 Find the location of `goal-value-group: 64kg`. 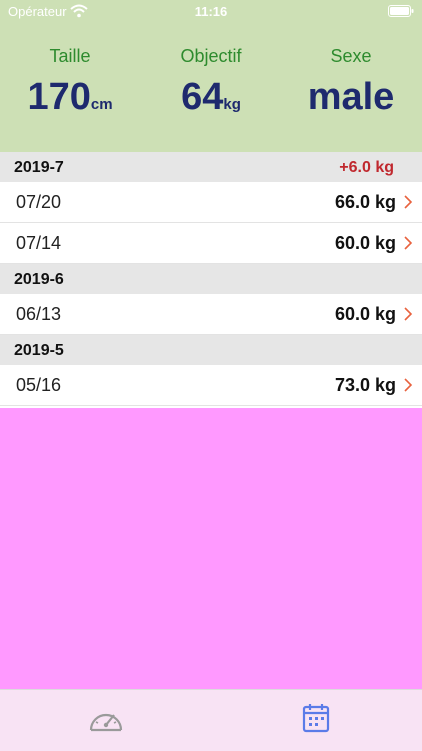

goal-value-group: 64kg is located at coordinates (211, 101).